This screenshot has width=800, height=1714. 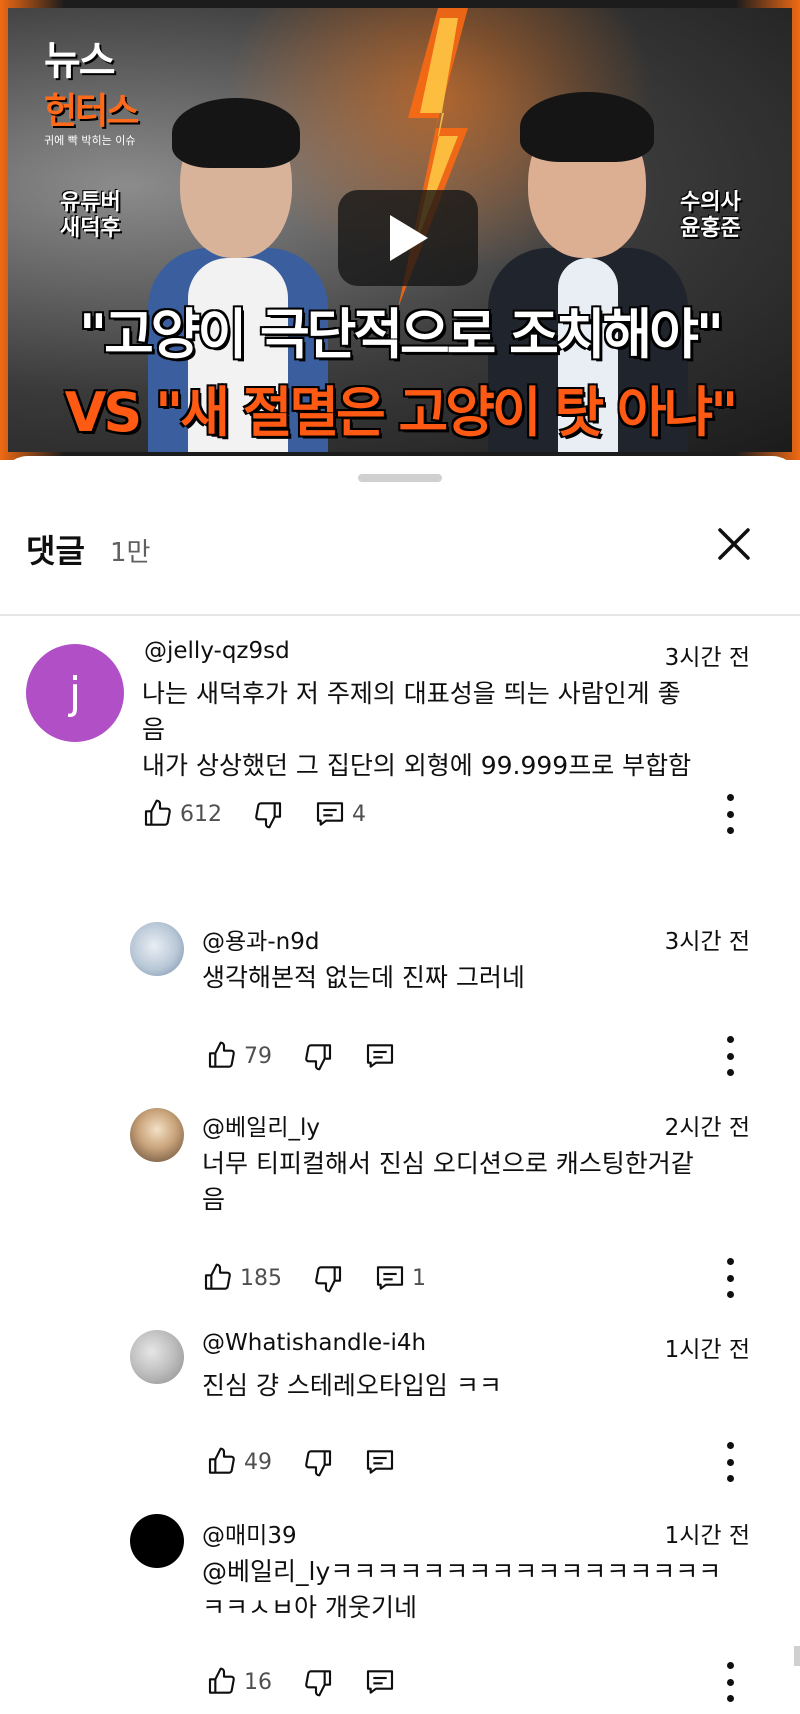 What do you see at coordinates (400, 551) in the screenshot?
I see `comments-header: 댓글 1만` at bounding box center [400, 551].